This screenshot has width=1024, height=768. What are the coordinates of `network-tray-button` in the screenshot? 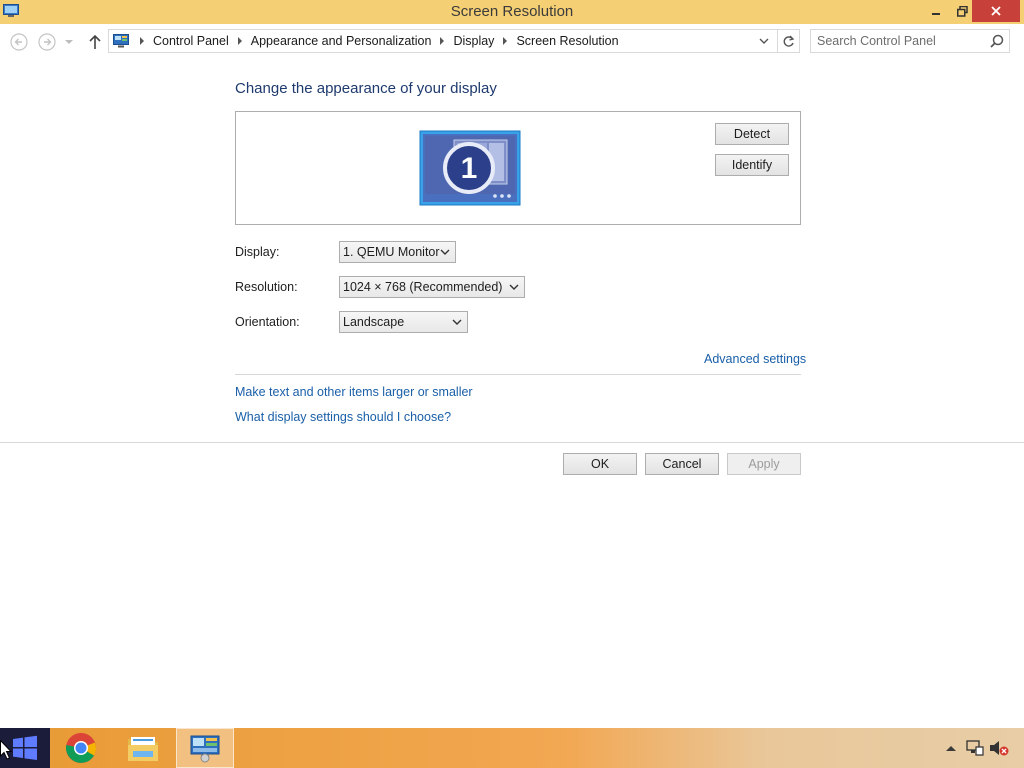 It's located at (975, 748).